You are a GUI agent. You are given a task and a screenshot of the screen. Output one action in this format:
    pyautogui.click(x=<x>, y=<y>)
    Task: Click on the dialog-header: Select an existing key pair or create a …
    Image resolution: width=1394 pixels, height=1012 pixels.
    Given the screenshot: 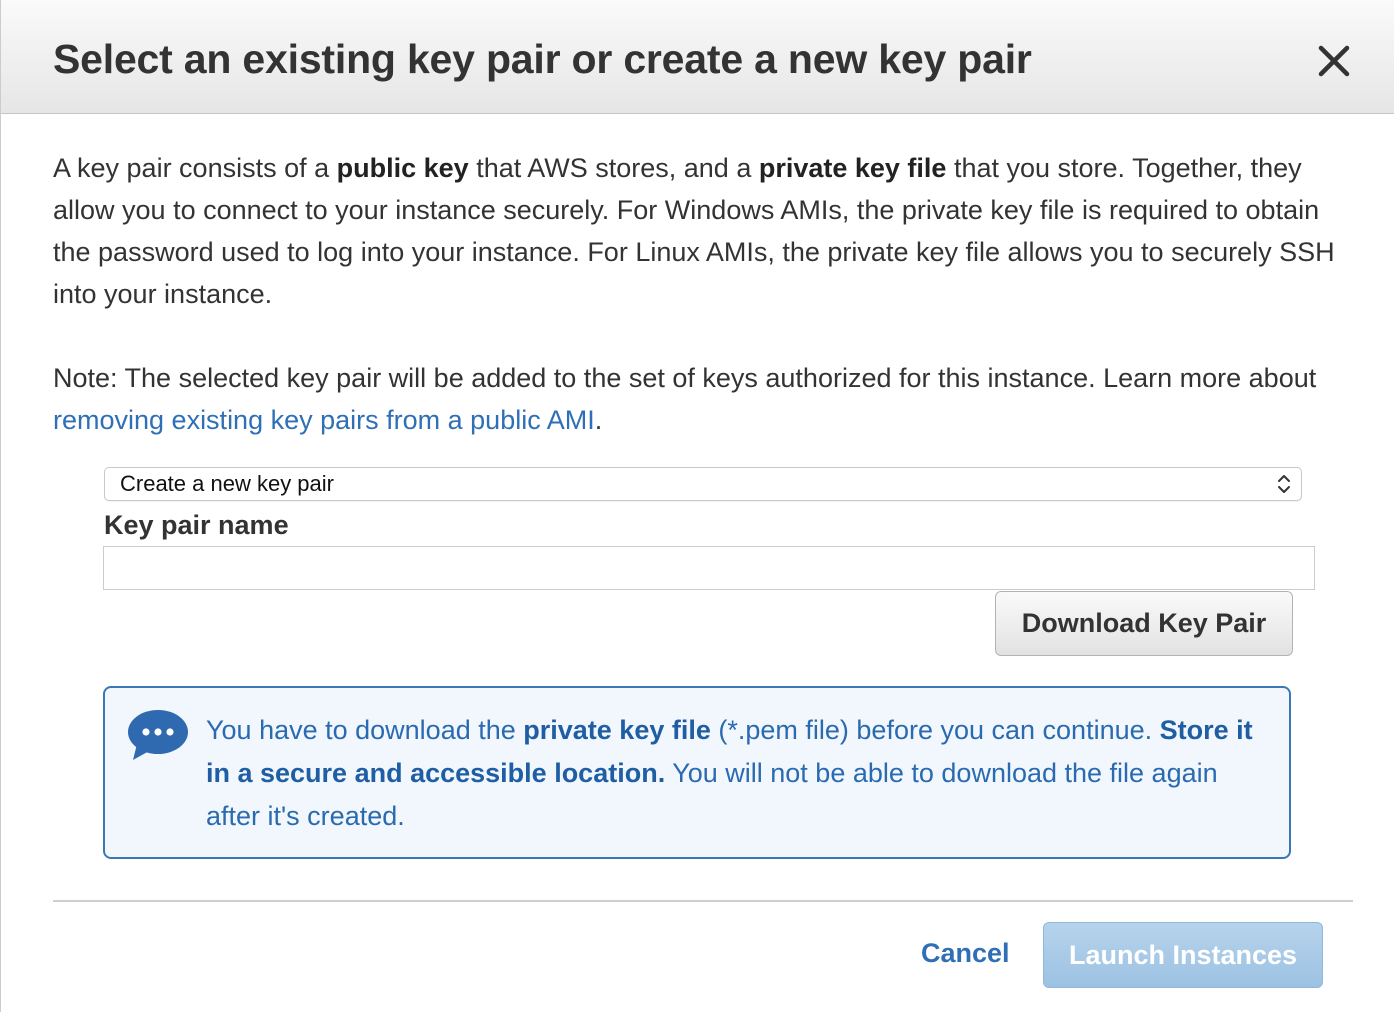 What is the action you would take?
    pyautogui.click(x=697, y=57)
    